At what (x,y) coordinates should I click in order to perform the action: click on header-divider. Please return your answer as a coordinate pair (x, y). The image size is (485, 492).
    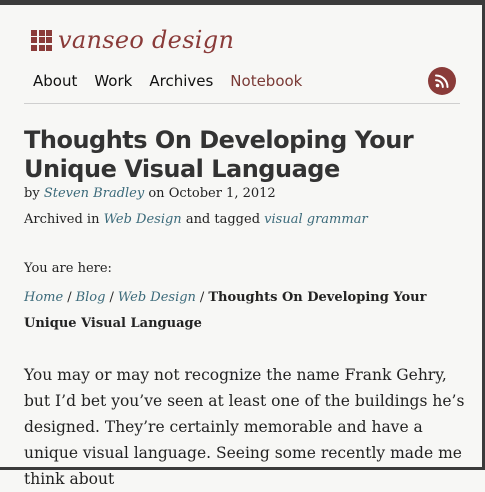
    Looking at the image, I should click on (242, 103).